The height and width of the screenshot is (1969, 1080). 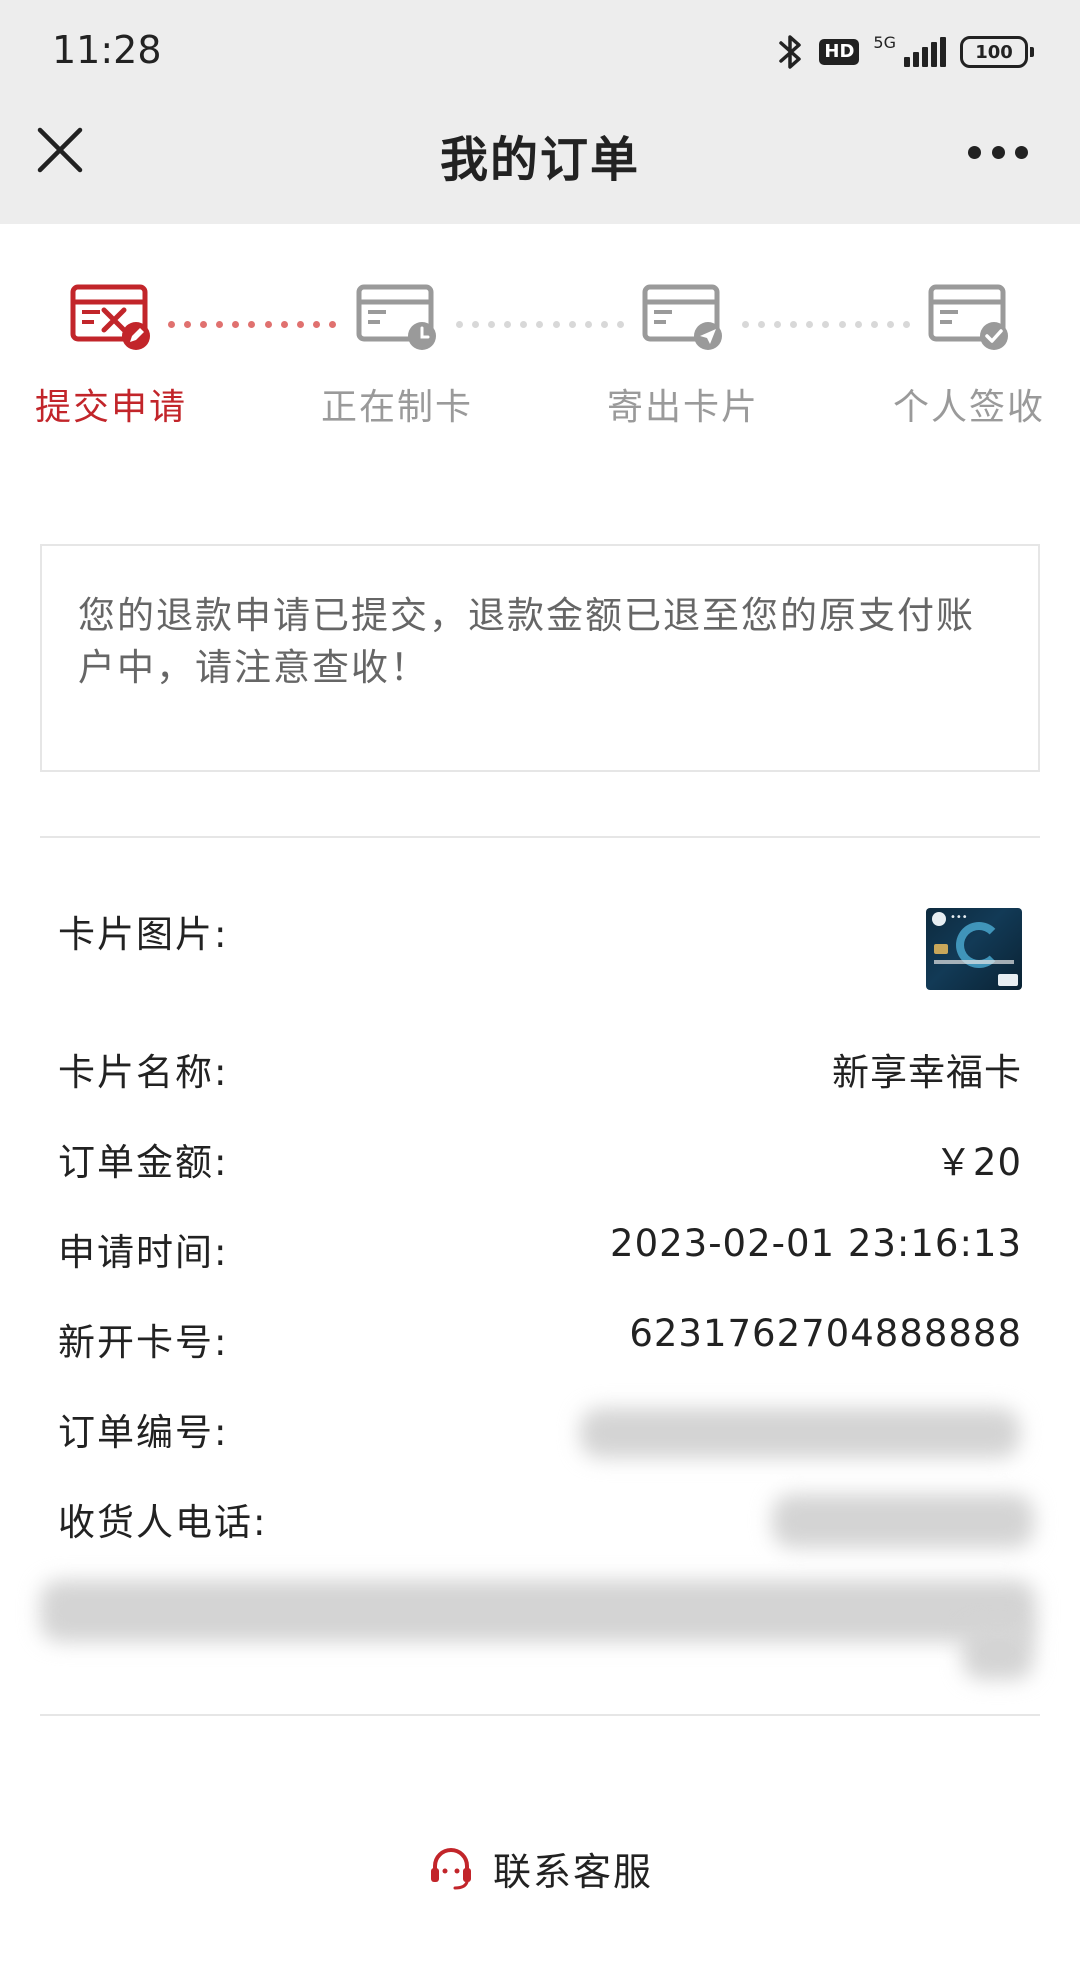 I want to click on battery-icon: 100, so click(x=997, y=52).